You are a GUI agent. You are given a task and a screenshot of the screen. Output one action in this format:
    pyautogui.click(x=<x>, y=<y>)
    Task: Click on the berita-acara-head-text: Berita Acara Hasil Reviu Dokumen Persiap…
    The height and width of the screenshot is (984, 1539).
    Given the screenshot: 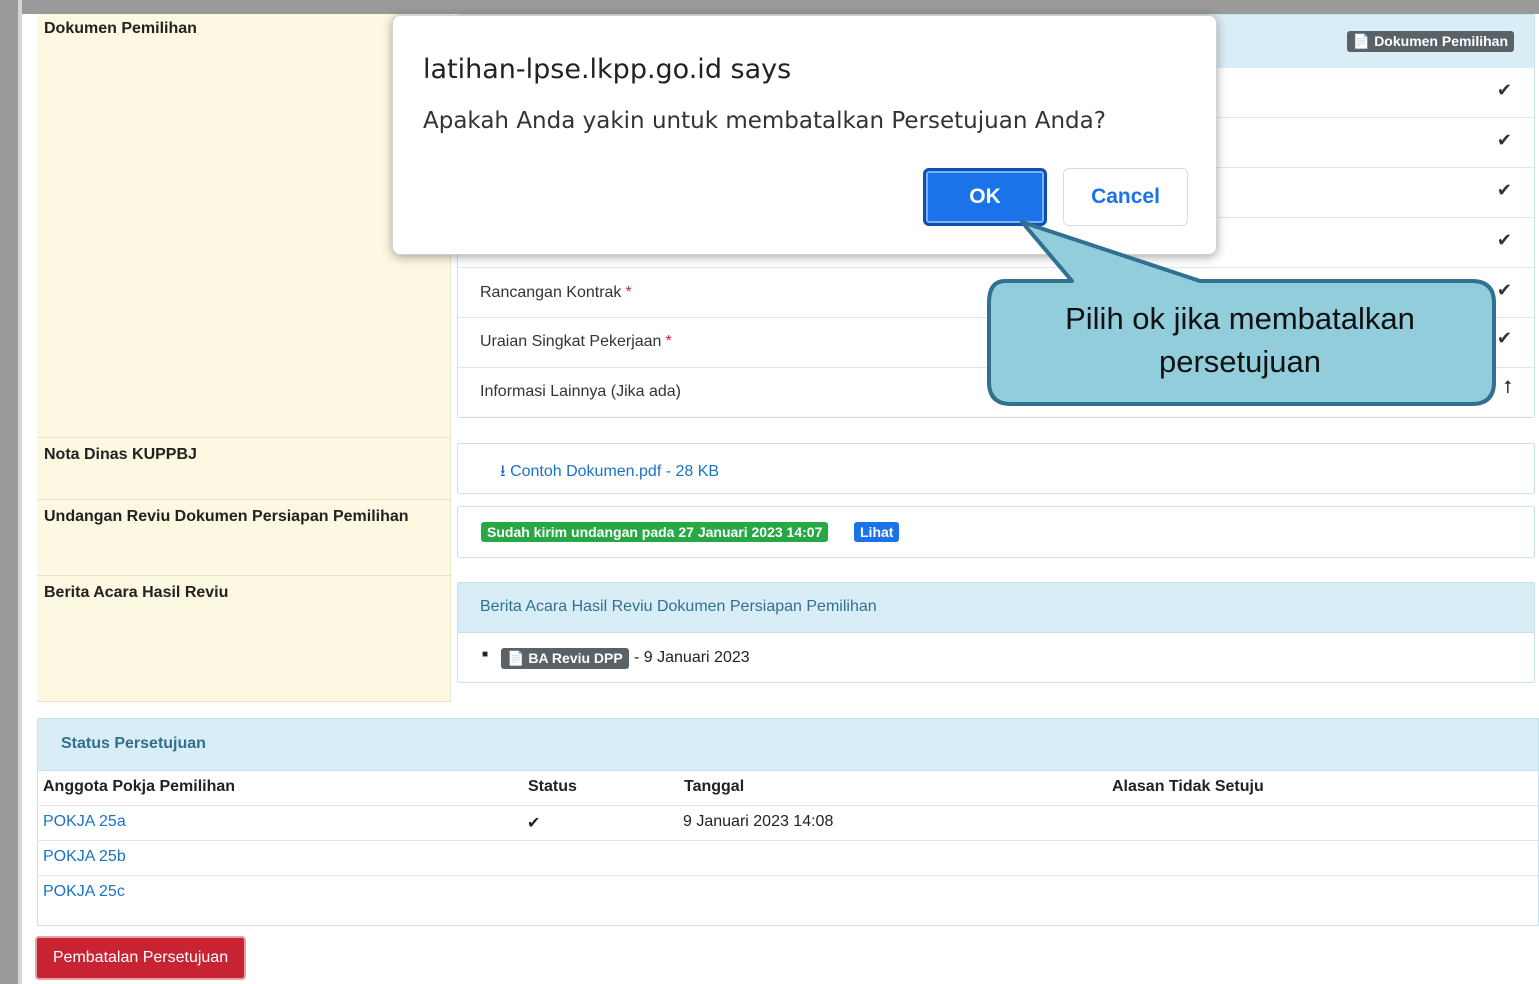 What is the action you would take?
    pyautogui.click(x=678, y=606)
    